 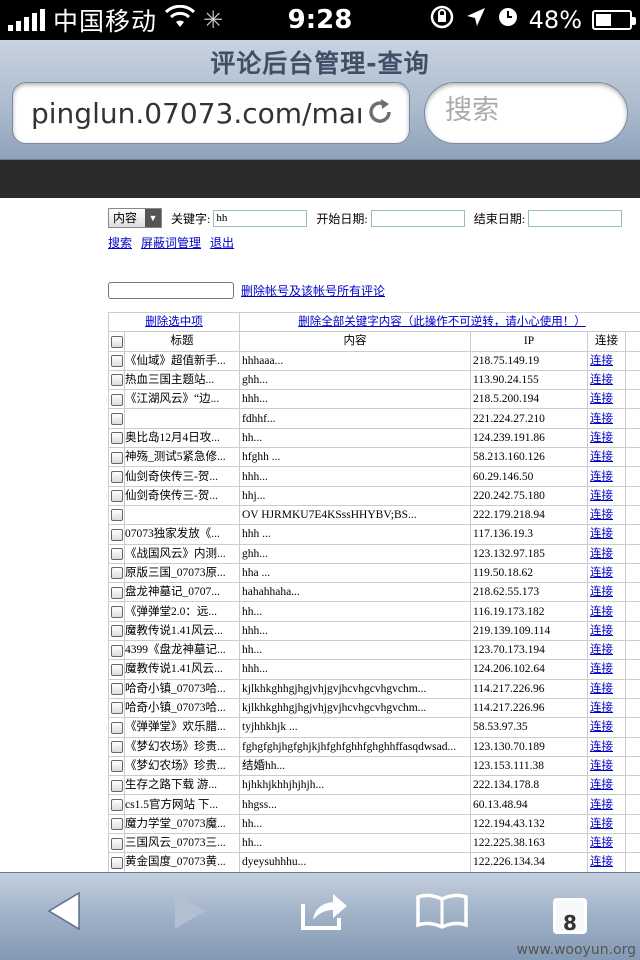 What do you see at coordinates (529, 341) in the screenshot?
I see `header-ip: IP` at bounding box center [529, 341].